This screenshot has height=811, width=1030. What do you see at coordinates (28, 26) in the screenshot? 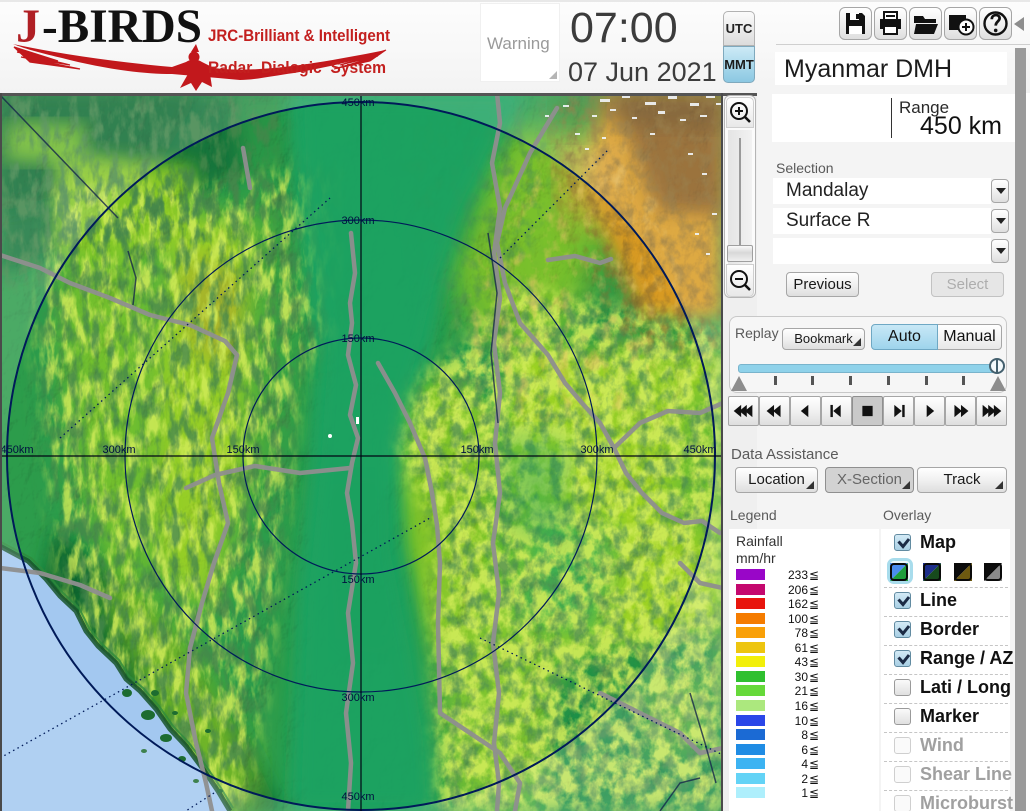
I see `svg-text: J` at bounding box center [28, 26].